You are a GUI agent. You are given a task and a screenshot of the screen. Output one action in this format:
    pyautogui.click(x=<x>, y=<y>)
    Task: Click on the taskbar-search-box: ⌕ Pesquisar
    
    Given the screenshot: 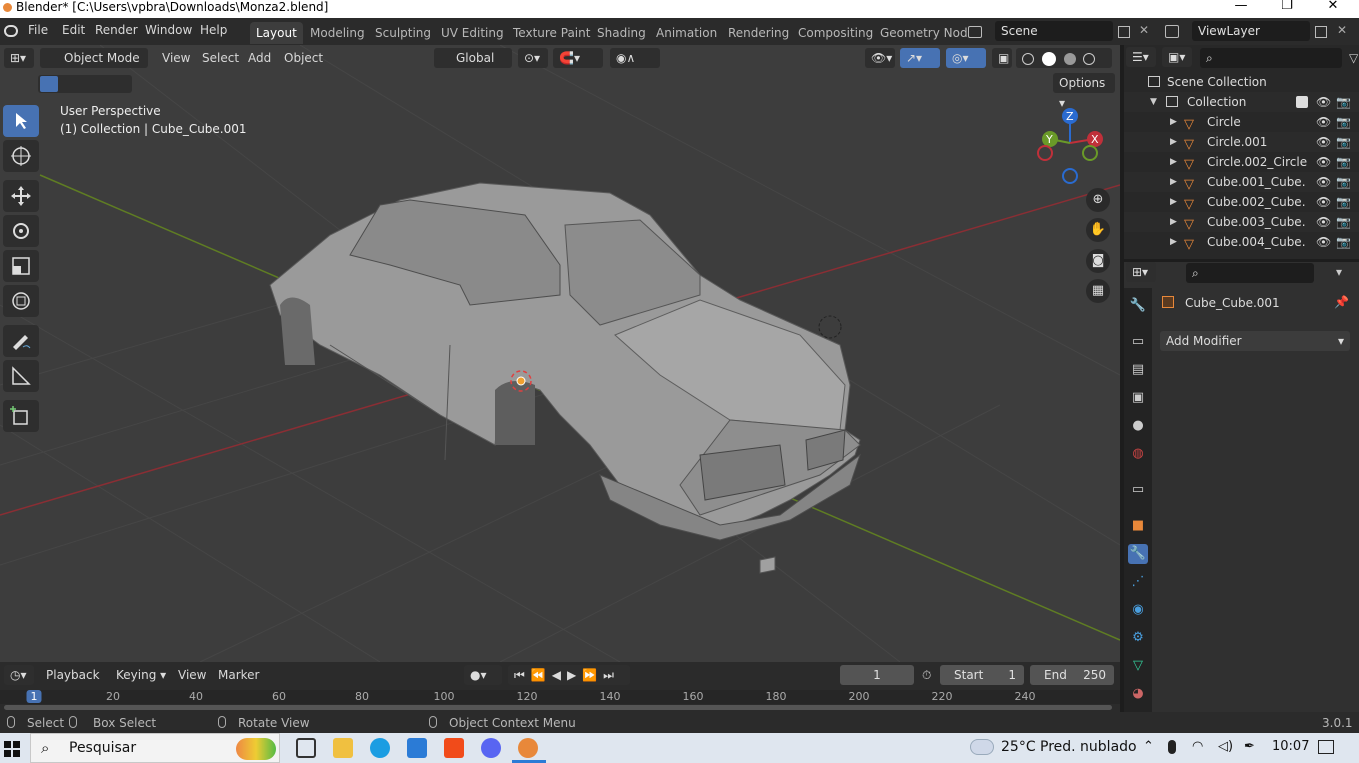 What is the action you would take?
    pyautogui.click(x=155, y=748)
    